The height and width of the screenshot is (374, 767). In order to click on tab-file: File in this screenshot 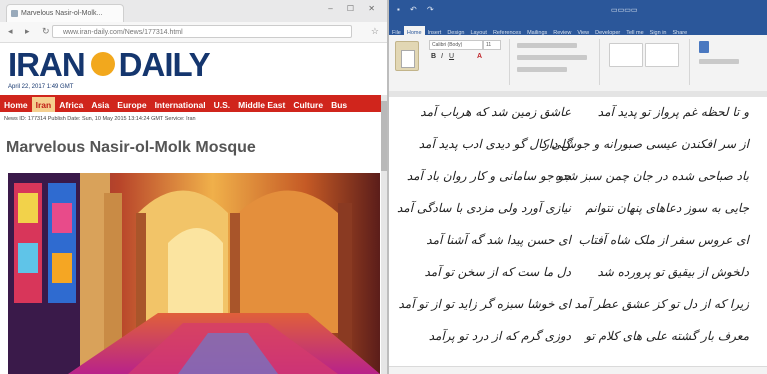, I will do `click(396, 30)`.